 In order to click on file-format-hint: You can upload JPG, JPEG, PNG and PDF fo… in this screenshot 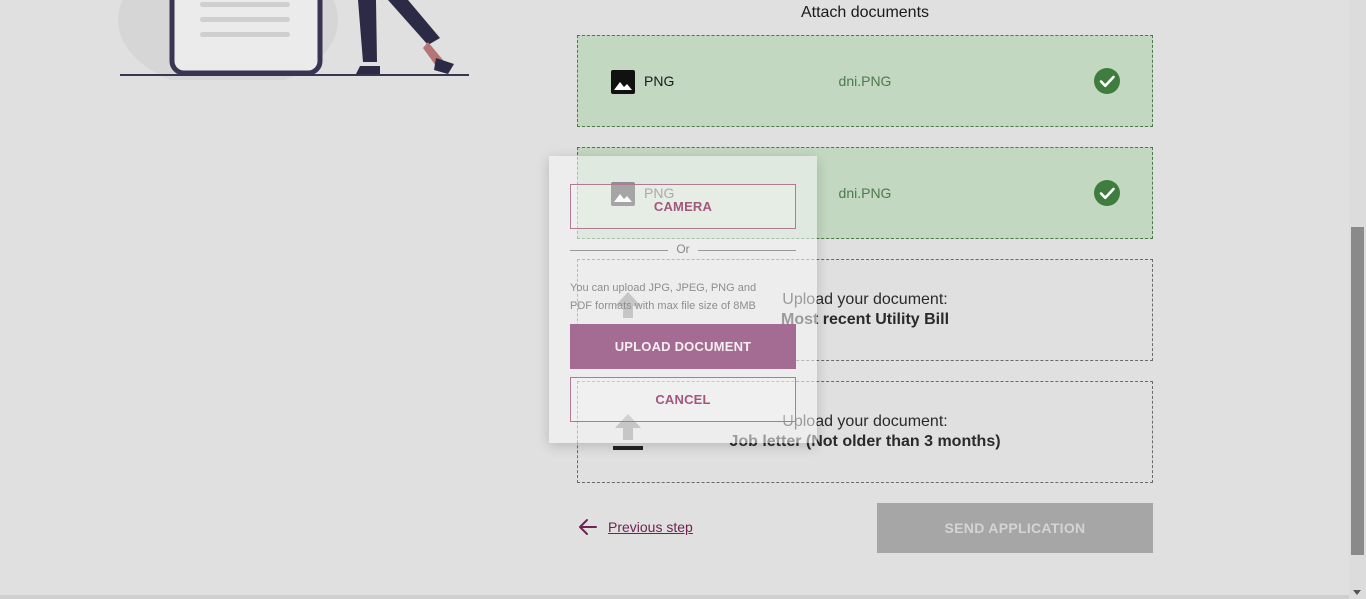, I will do `click(663, 297)`.